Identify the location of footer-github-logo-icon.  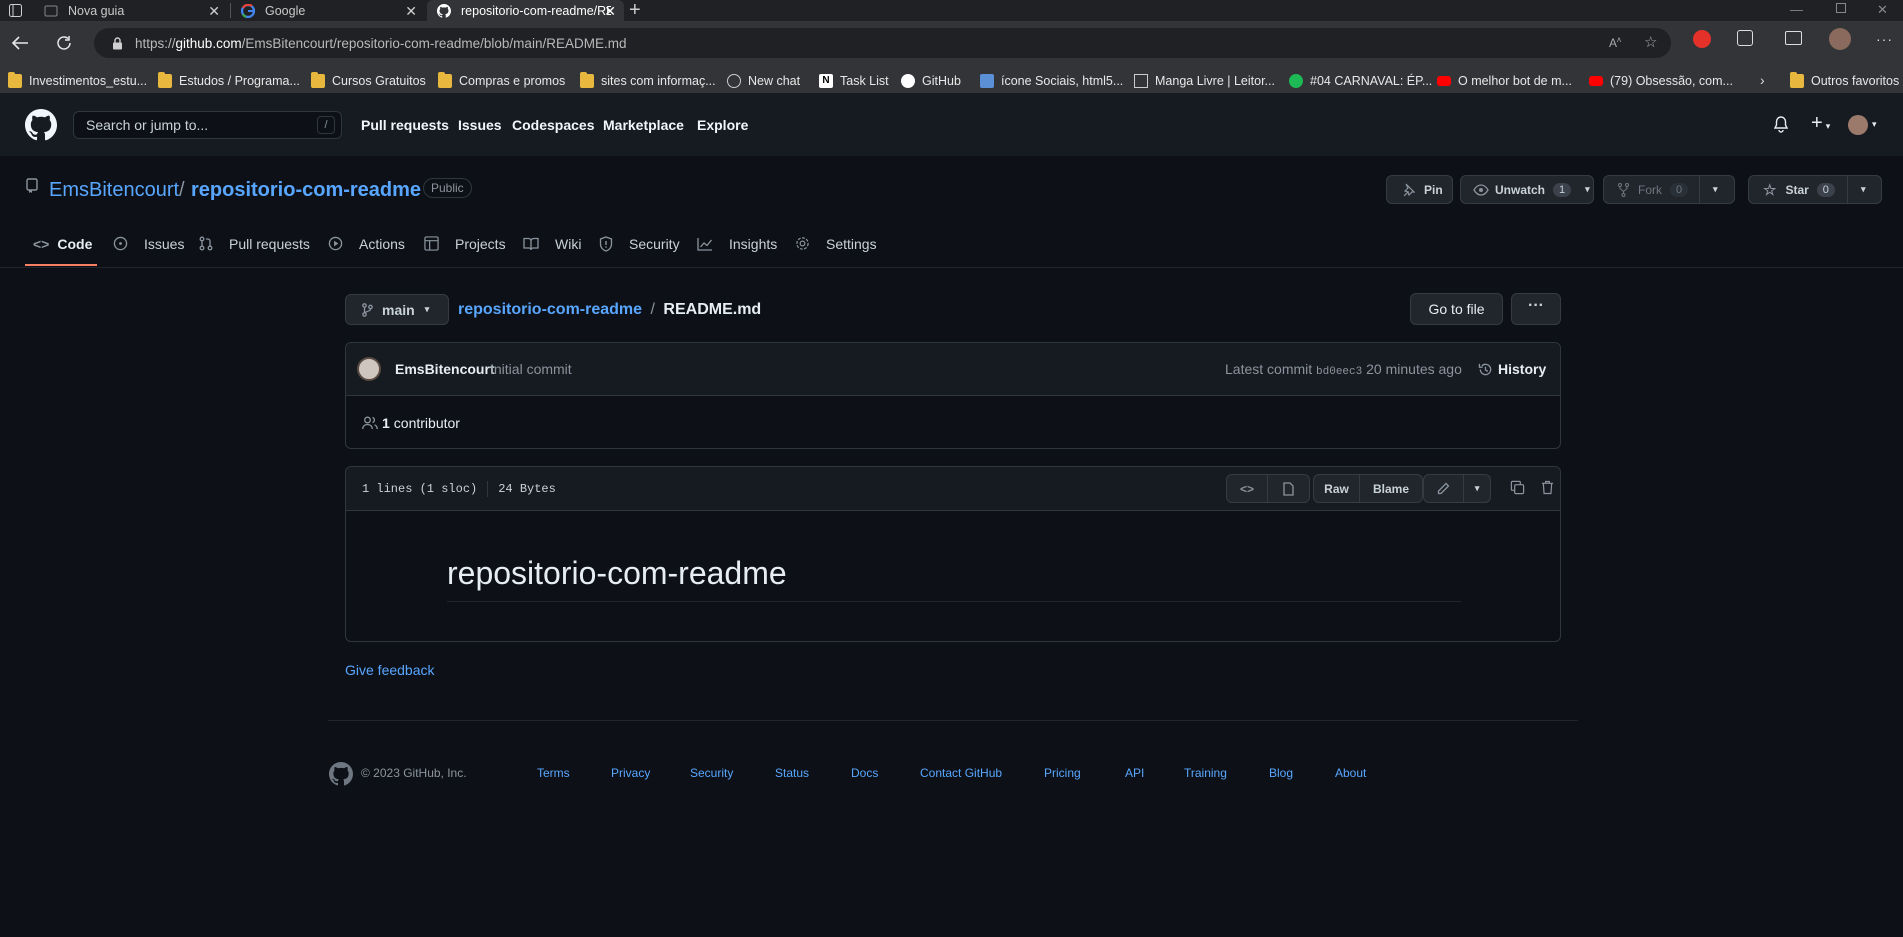
(341, 774).